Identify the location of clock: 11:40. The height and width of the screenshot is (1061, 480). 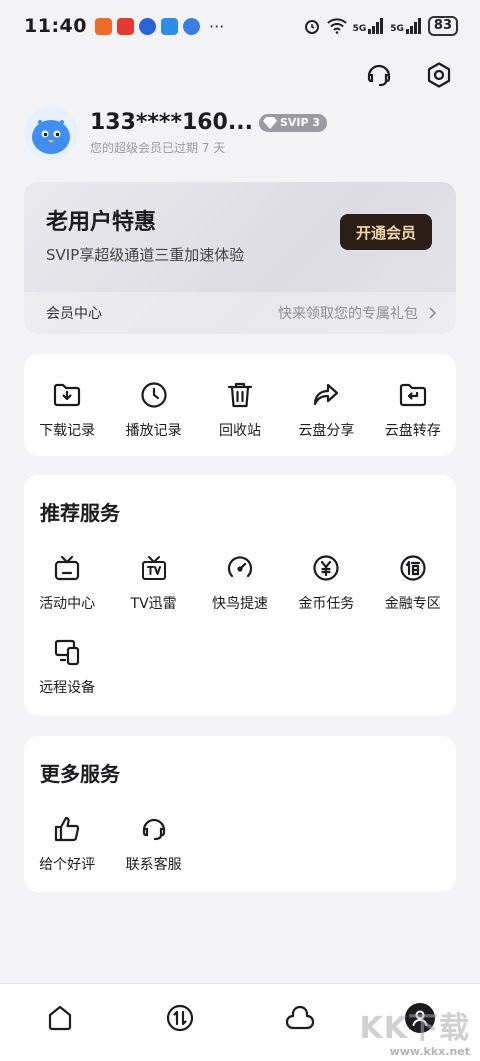
(55, 26).